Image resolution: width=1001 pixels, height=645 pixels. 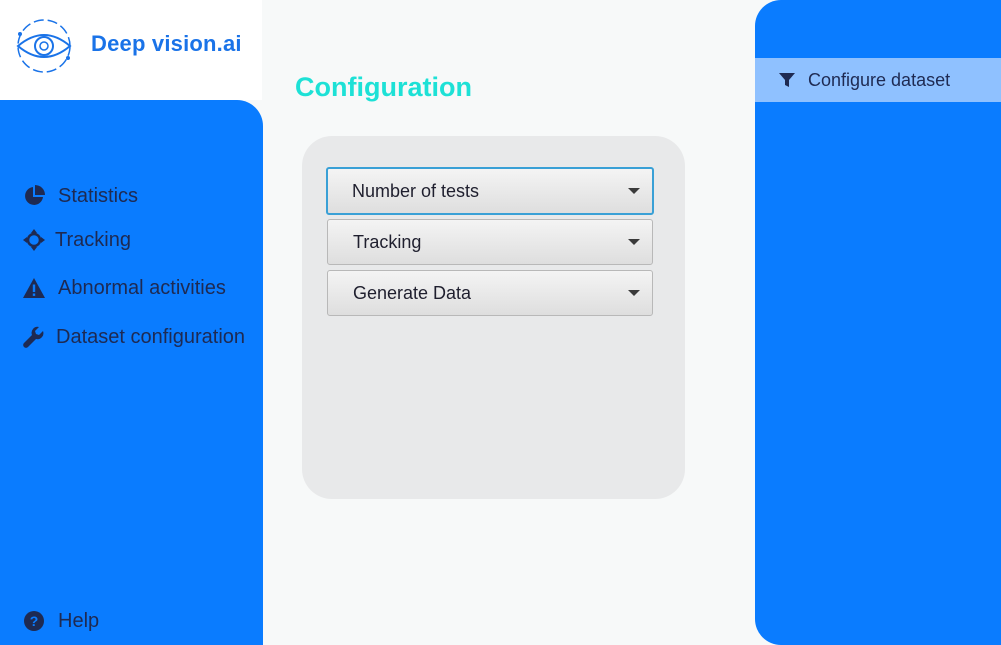 I want to click on sidebar-item-dataset-configuration: Dataset configuration, so click(x=133, y=337).